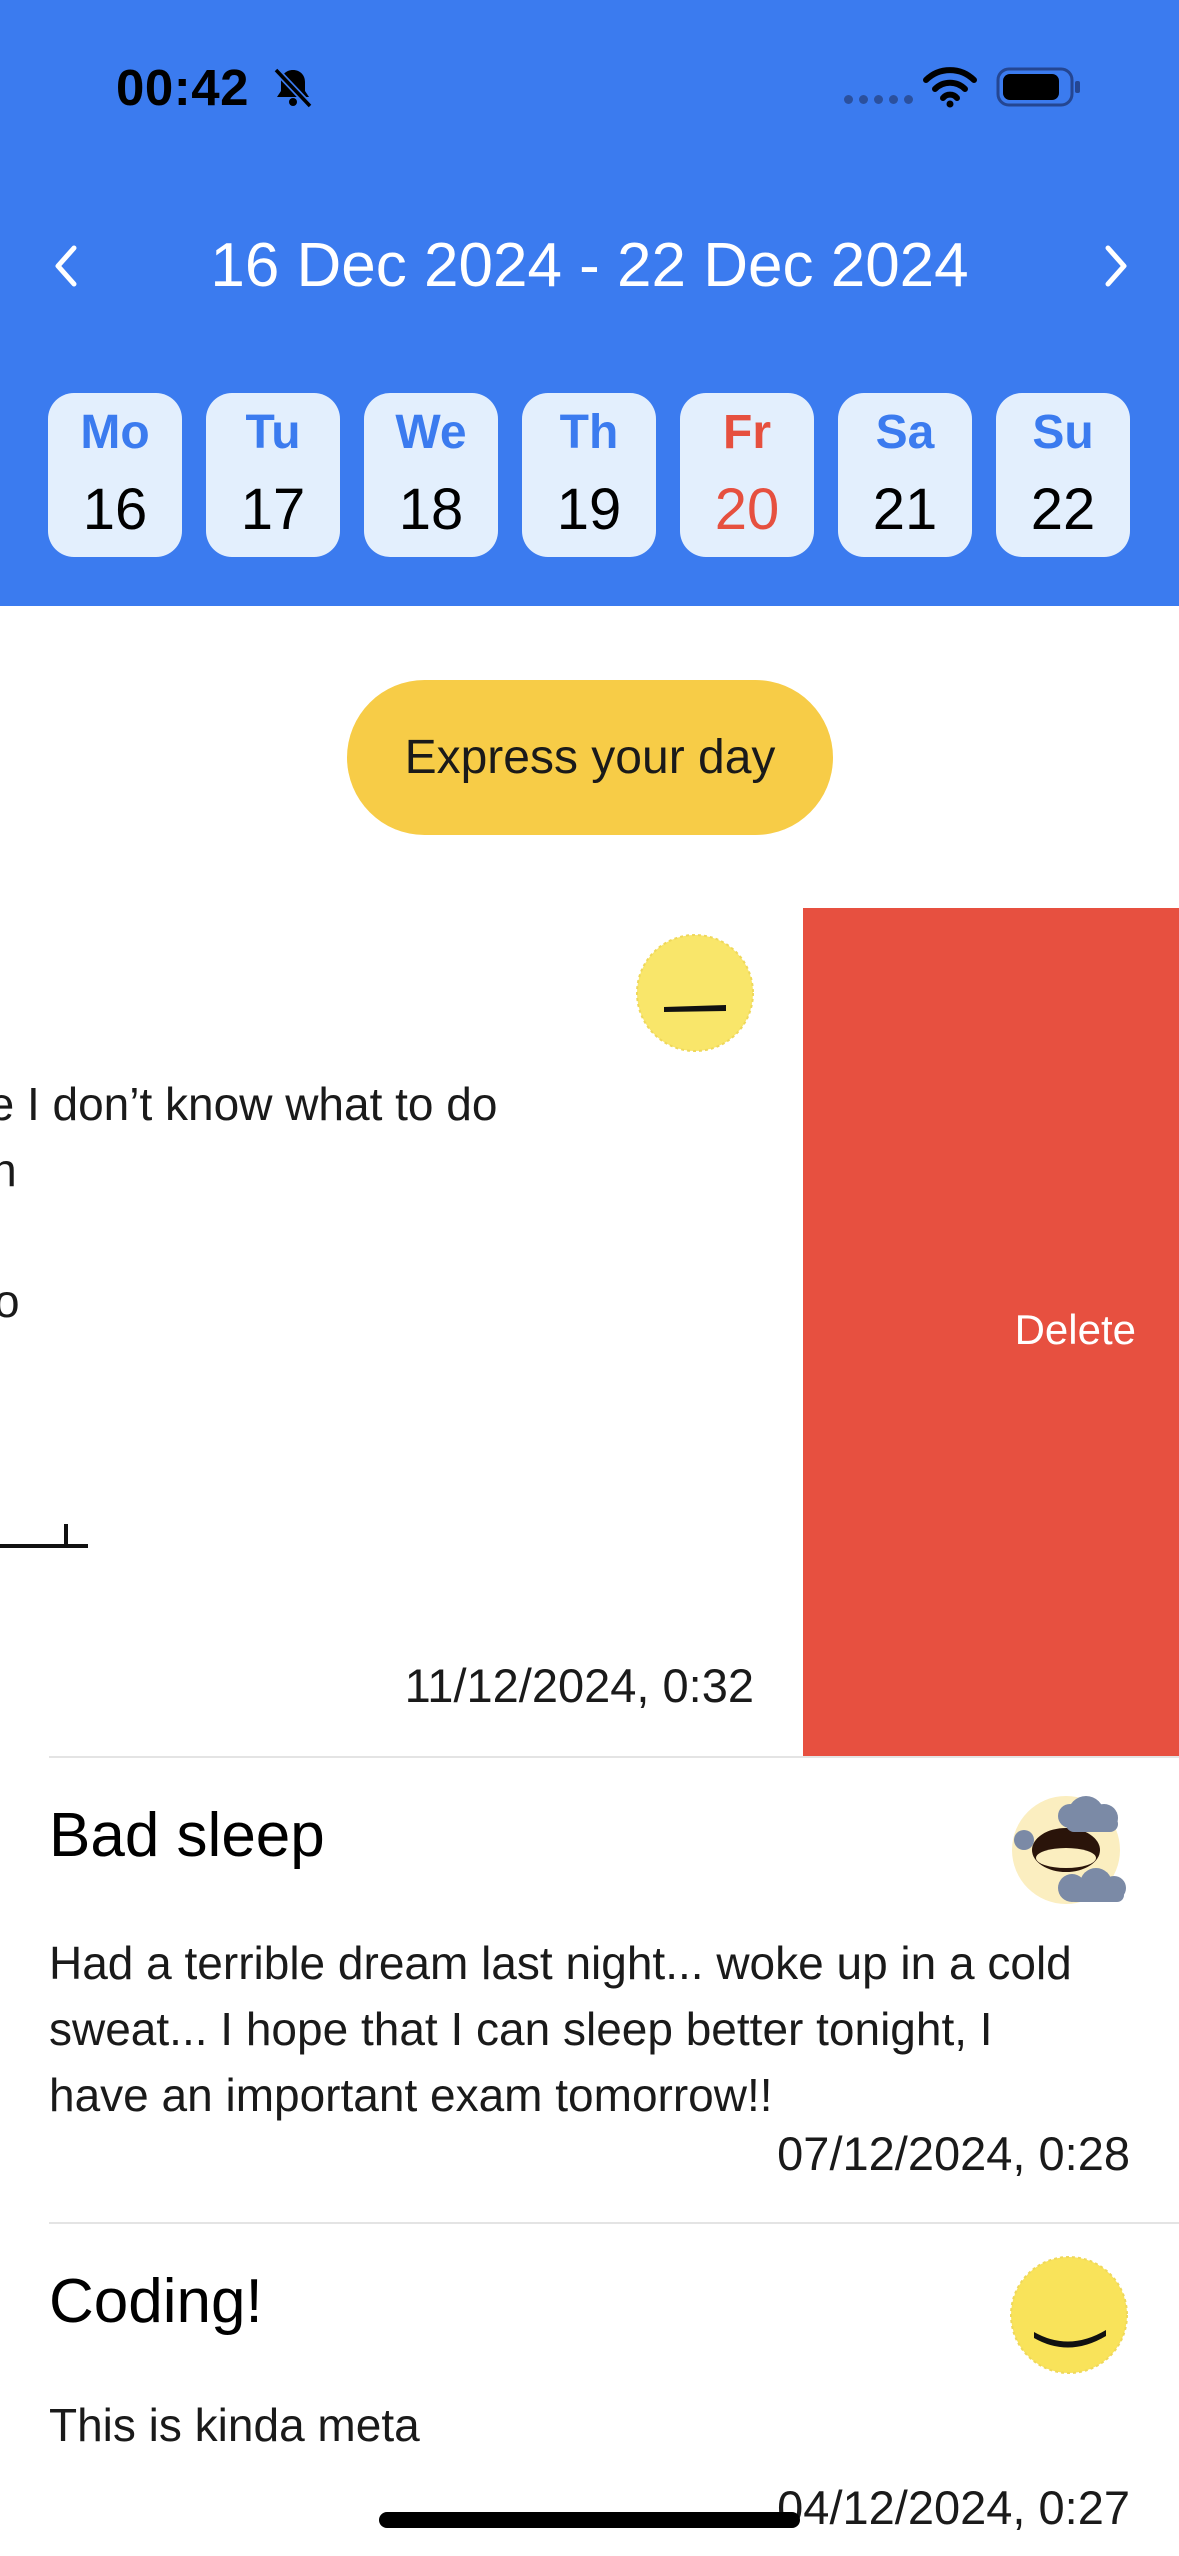 This screenshot has width=1179, height=2556. Describe the element at coordinates (1069, 2315) in the screenshot. I see `smiling-face-icon` at that location.